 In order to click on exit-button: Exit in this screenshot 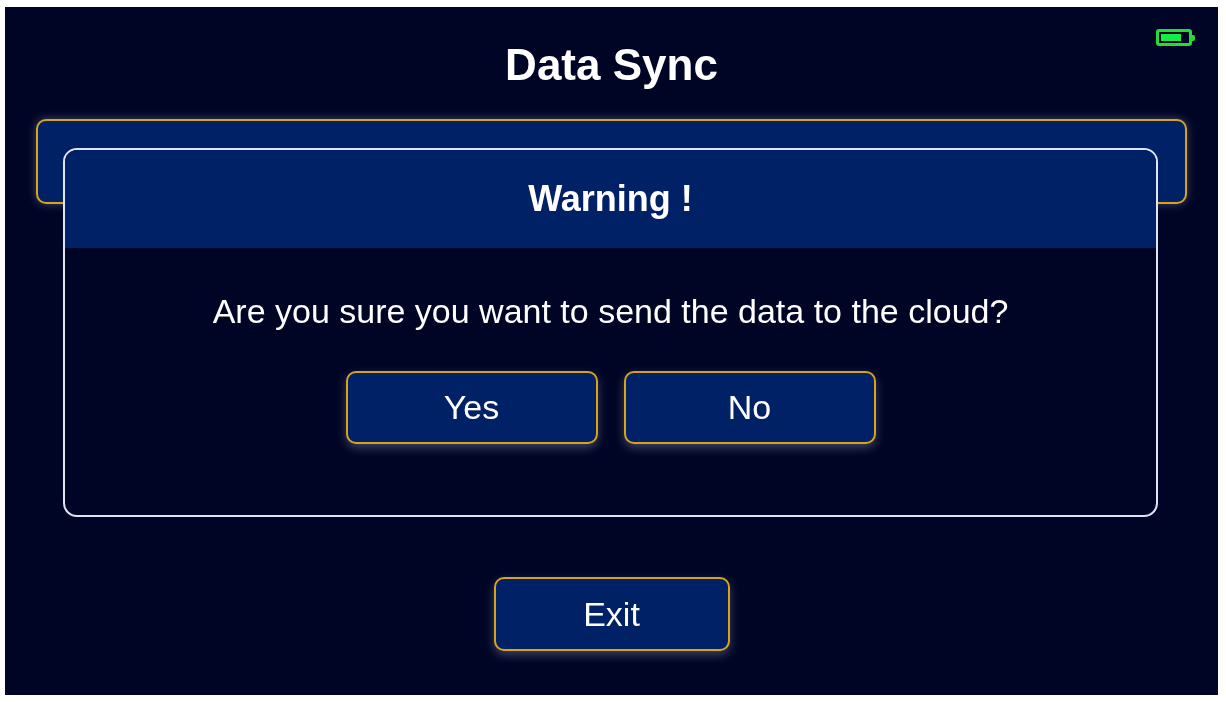, I will do `click(611, 614)`.